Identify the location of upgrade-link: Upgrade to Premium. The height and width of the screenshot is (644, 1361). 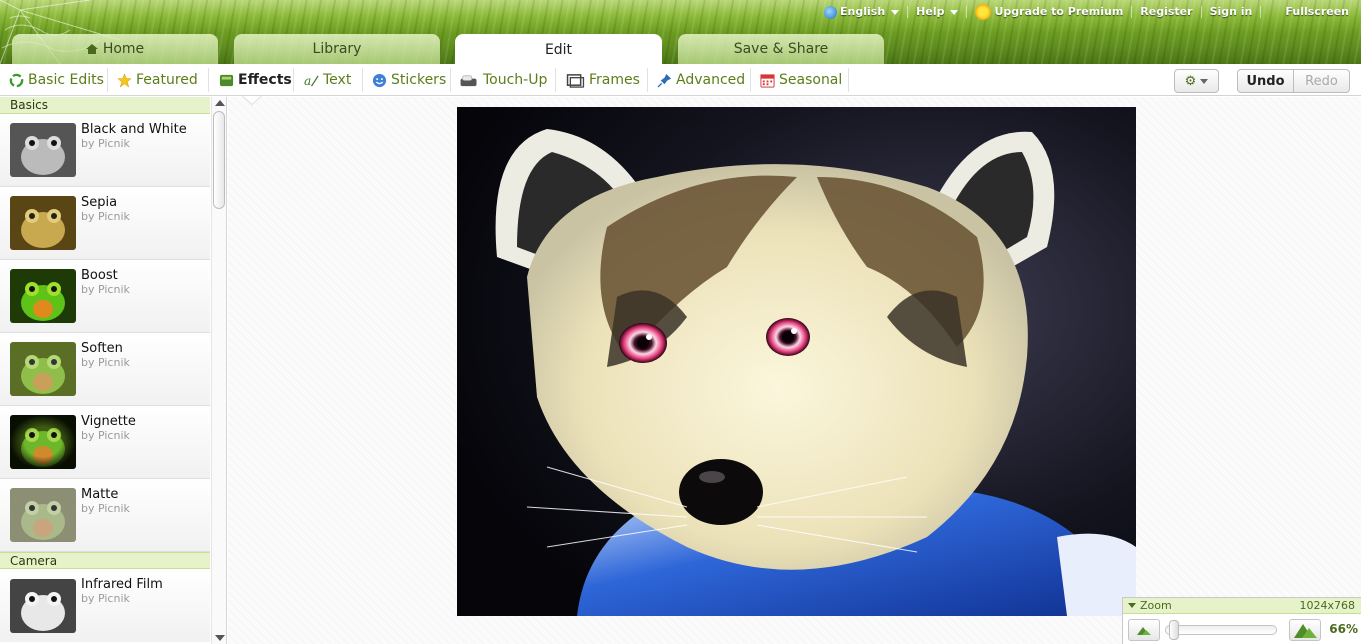
(1050, 12).